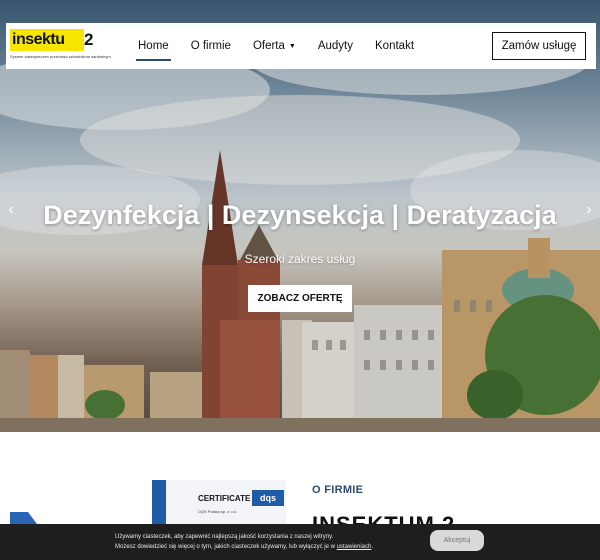 This screenshot has width=600, height=560. What do you see at coordinates (372, 547) in the screenshot?
I see `cookie-text-line2-suffix: .` at bounding box center [372, 547].